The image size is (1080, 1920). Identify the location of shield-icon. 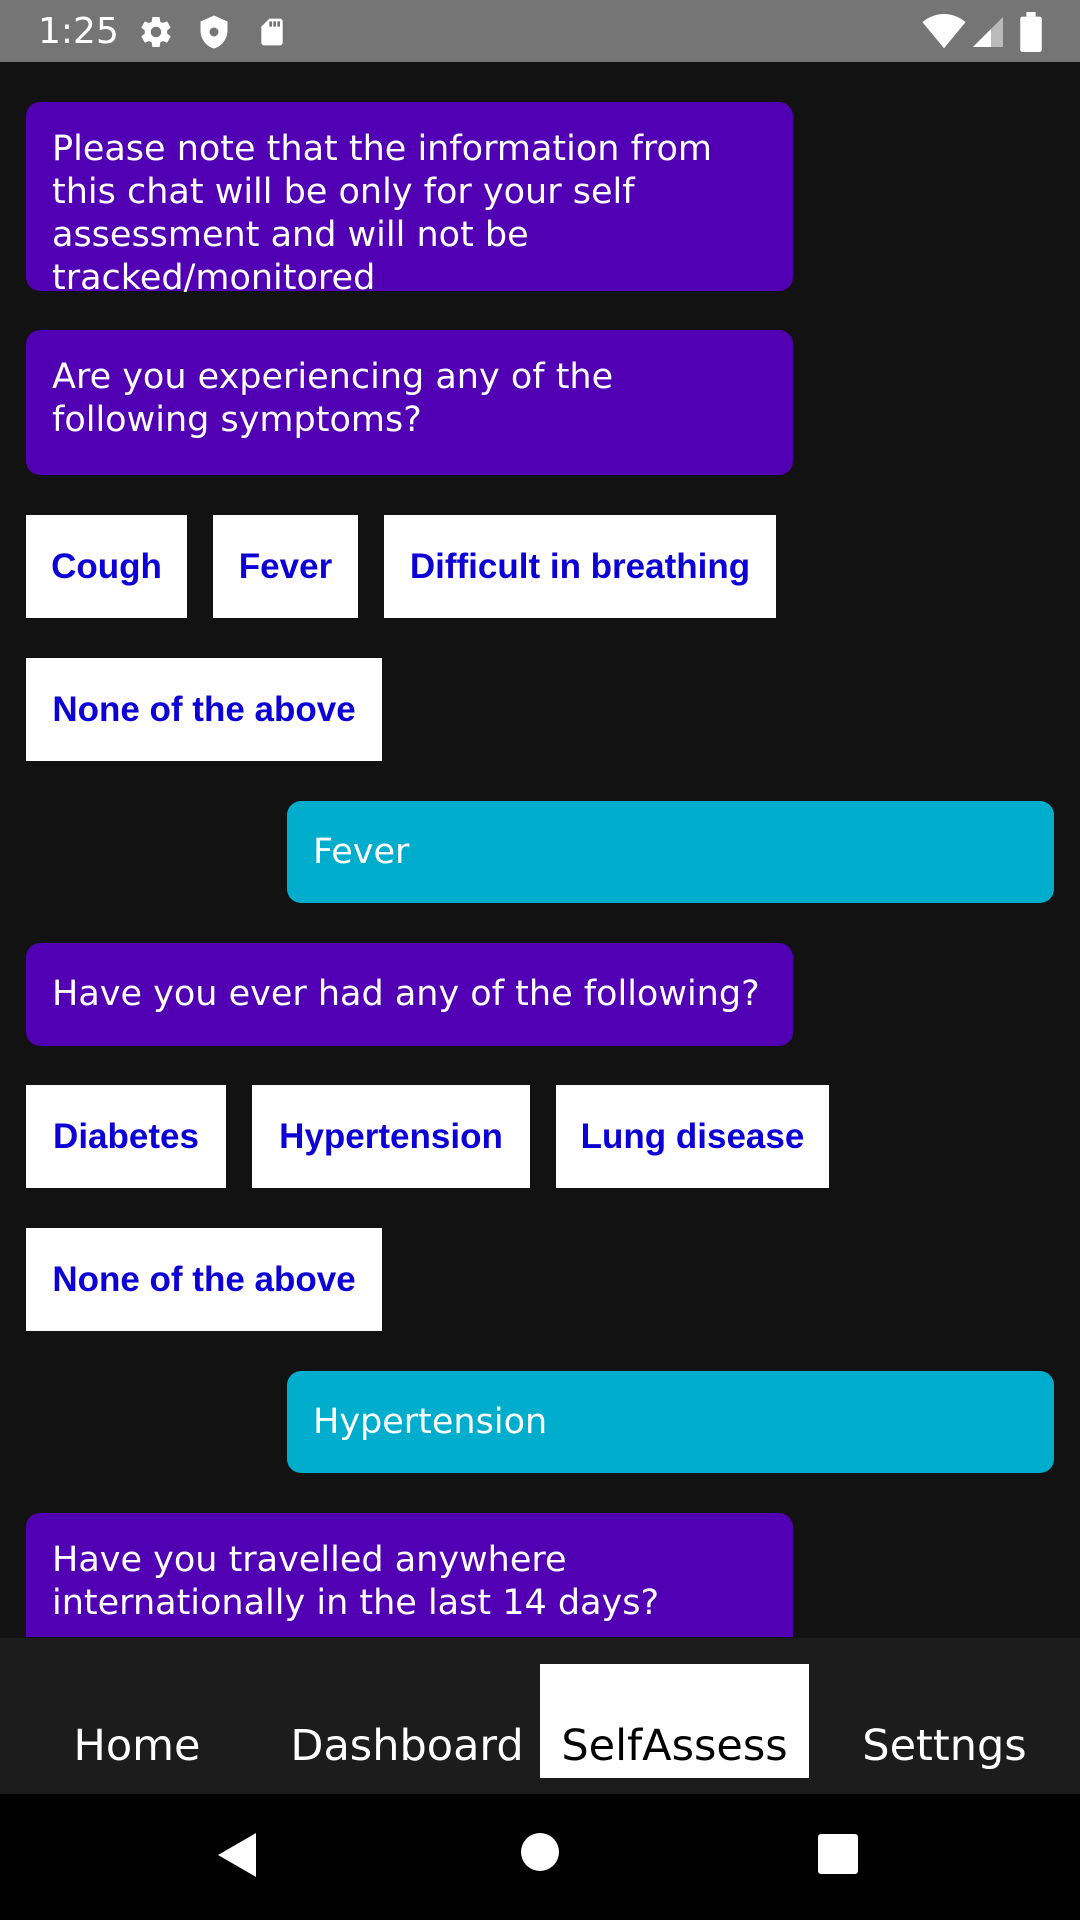
(214, 34).